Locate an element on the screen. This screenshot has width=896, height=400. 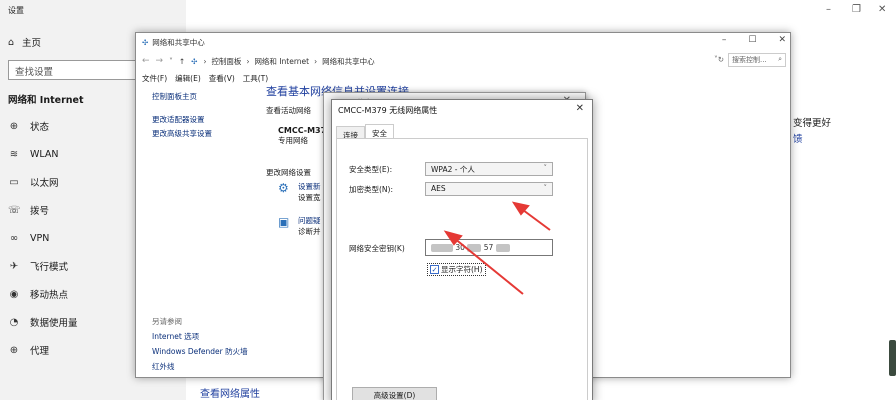
data-usage-icon: ◔ is located at coordinates (14, 322).